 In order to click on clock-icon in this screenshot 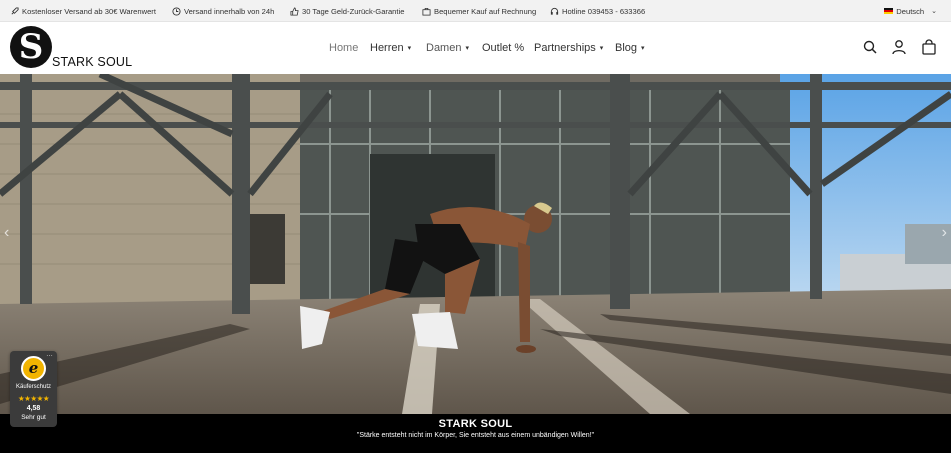, I will do `click(176, 11)`.